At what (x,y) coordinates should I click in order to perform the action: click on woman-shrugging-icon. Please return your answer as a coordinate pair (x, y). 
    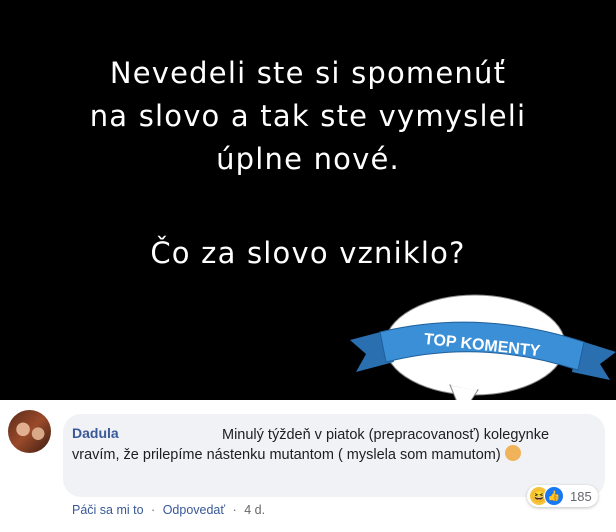
    Looking at the image, I should click on (512, 453).